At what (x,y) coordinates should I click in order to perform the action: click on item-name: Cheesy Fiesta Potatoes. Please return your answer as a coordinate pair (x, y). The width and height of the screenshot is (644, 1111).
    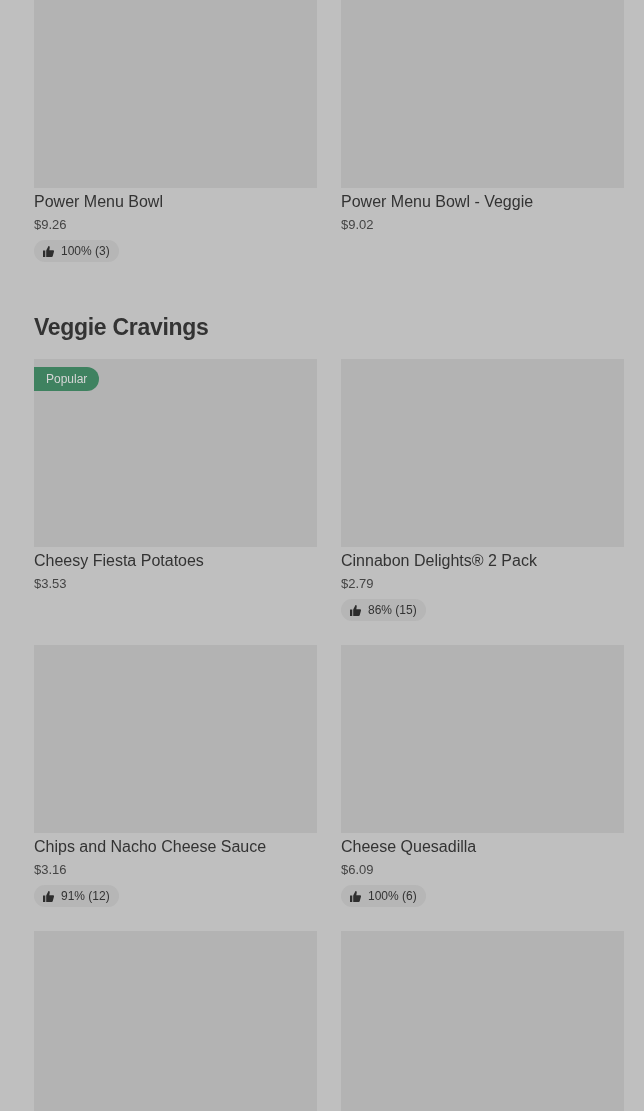
    Looking at the image, I should click on (119, 561).